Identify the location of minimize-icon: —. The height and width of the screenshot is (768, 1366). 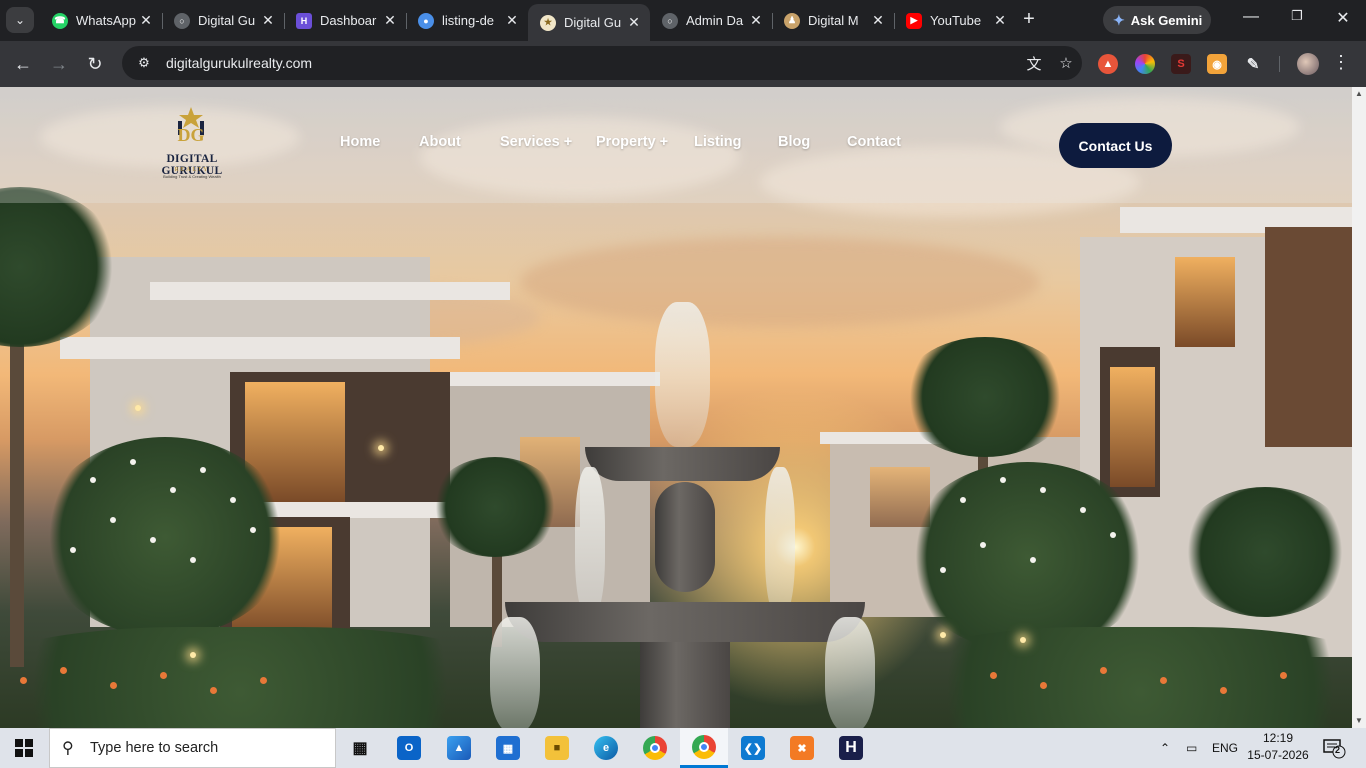
(1251, 16).